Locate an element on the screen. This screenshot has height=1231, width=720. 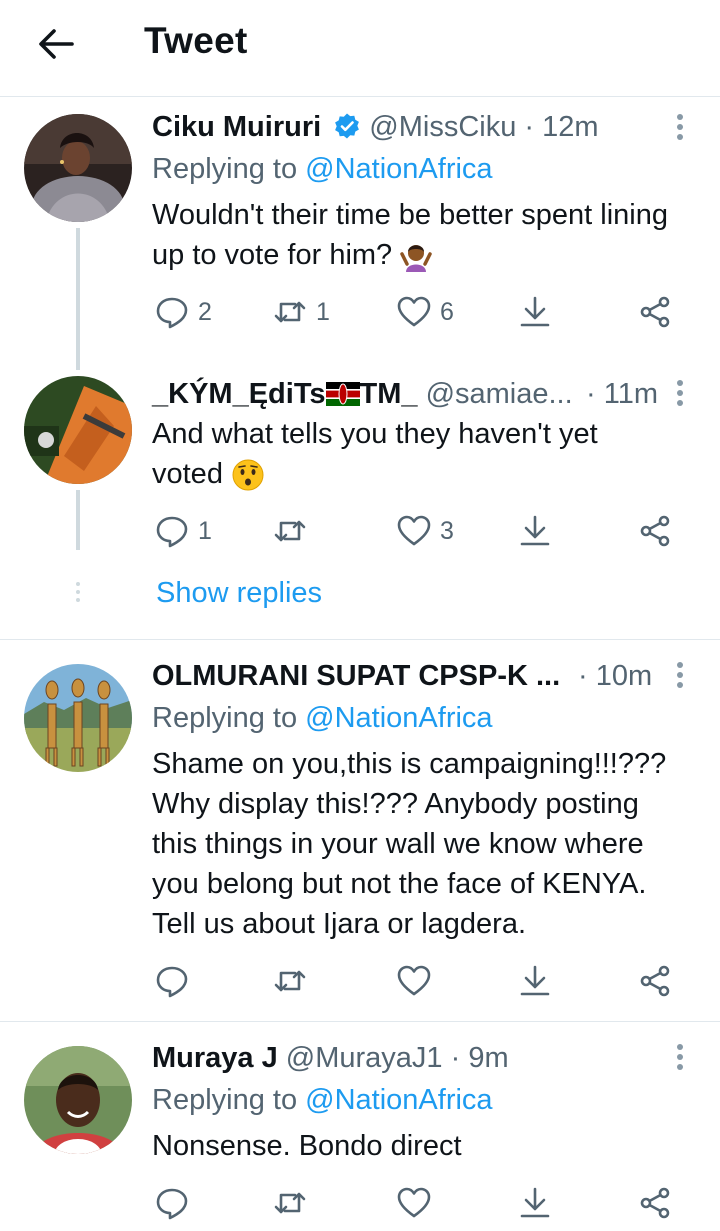
display-name: Muraya J is located at coordinates (215, 1058).